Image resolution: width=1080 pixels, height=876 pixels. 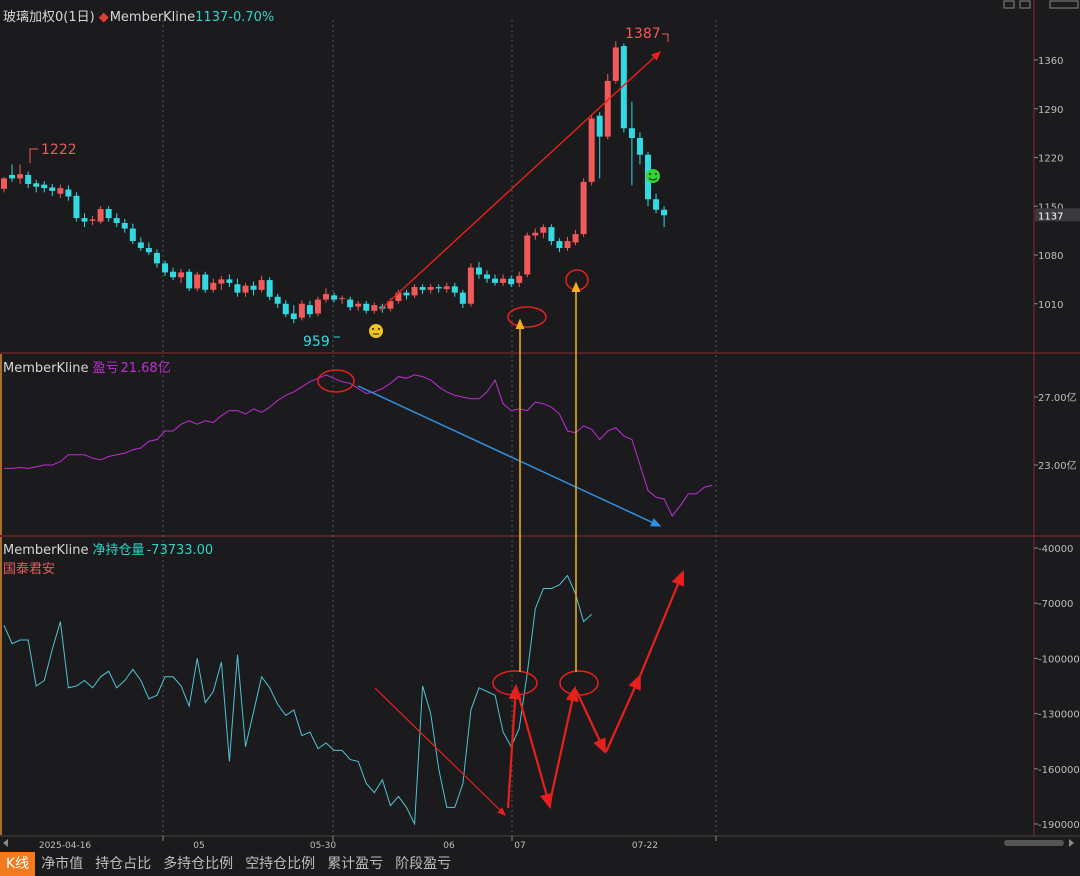 I want to click on pnl-panel-header: MemberKline 盈亏 21.68亿, so click(x=89, y=366).